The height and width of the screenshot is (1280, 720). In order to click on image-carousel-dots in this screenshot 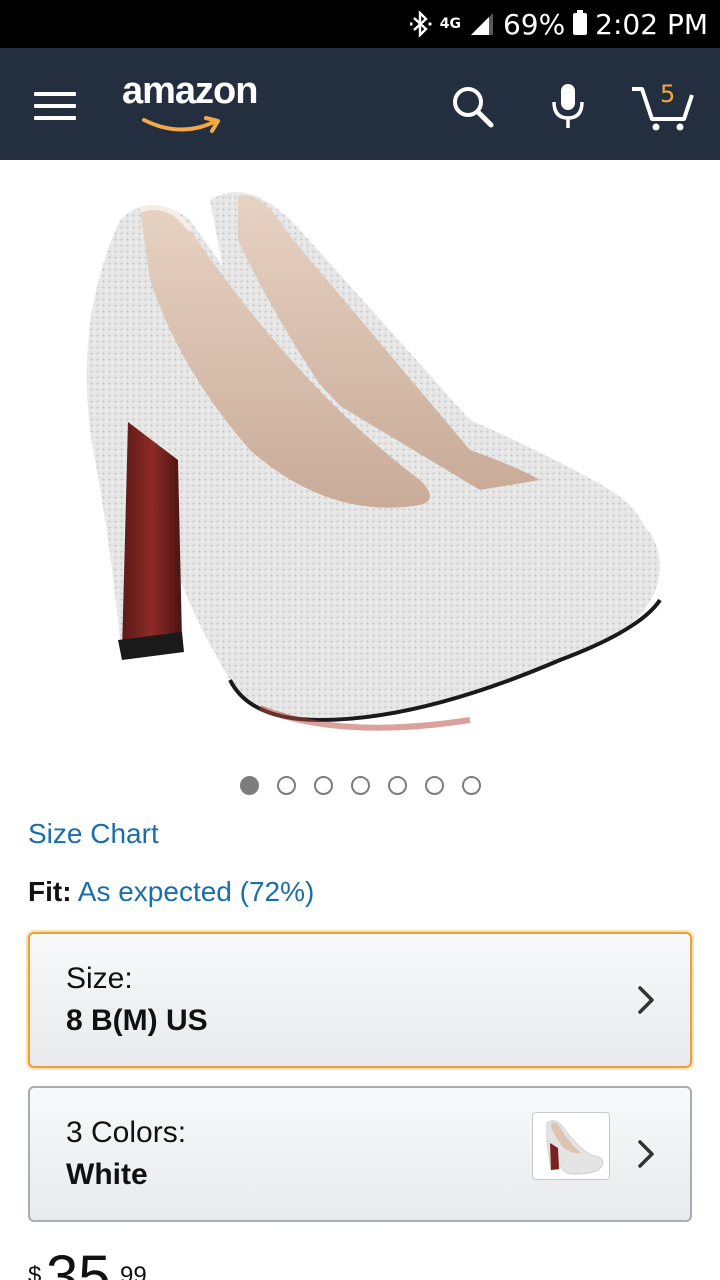, I will do `click(360, 787)`.